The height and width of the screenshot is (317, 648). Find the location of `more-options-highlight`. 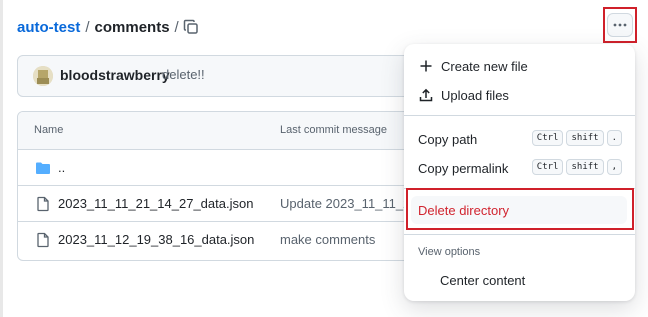

more-options-highlight is located at coordinates (620, 25).